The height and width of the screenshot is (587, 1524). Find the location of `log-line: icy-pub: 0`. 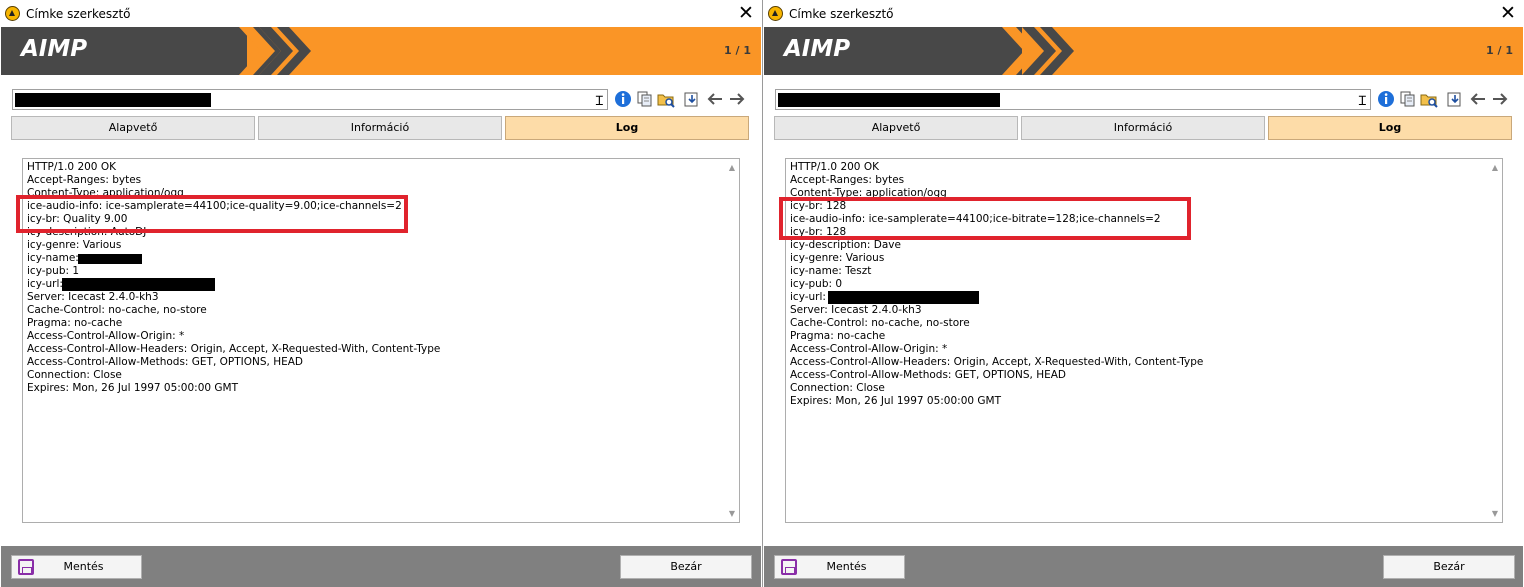

log-line: icy-pub: 0 is located at coordinates (816, 284).